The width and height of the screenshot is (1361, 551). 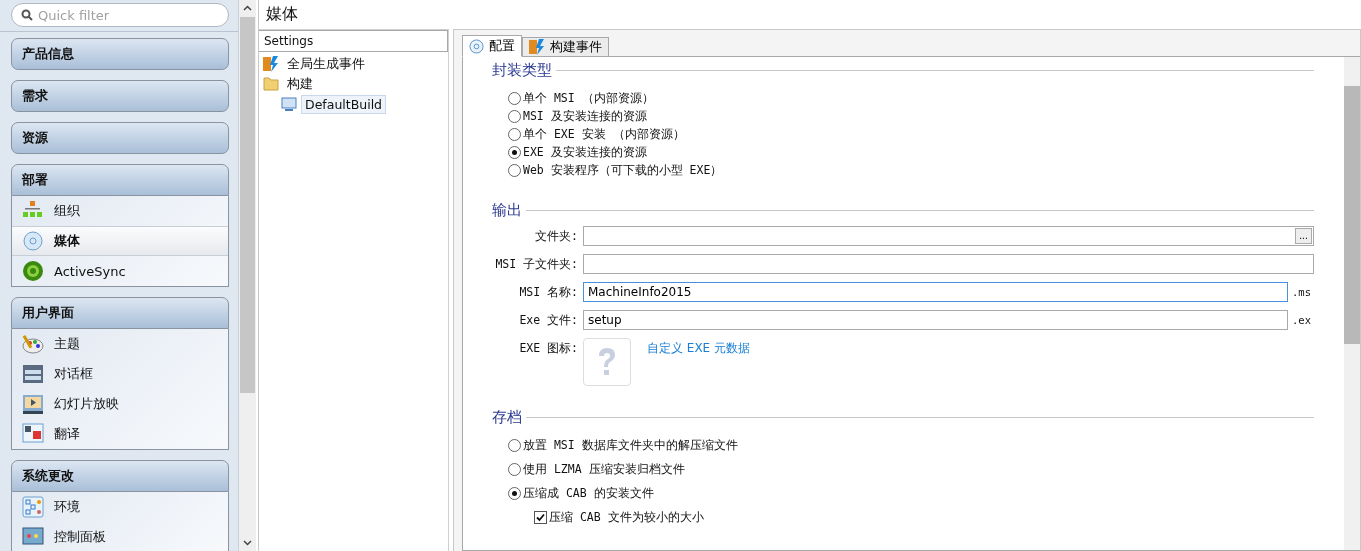 I want to click on group-header: 部署, so click(x=120, y=180).